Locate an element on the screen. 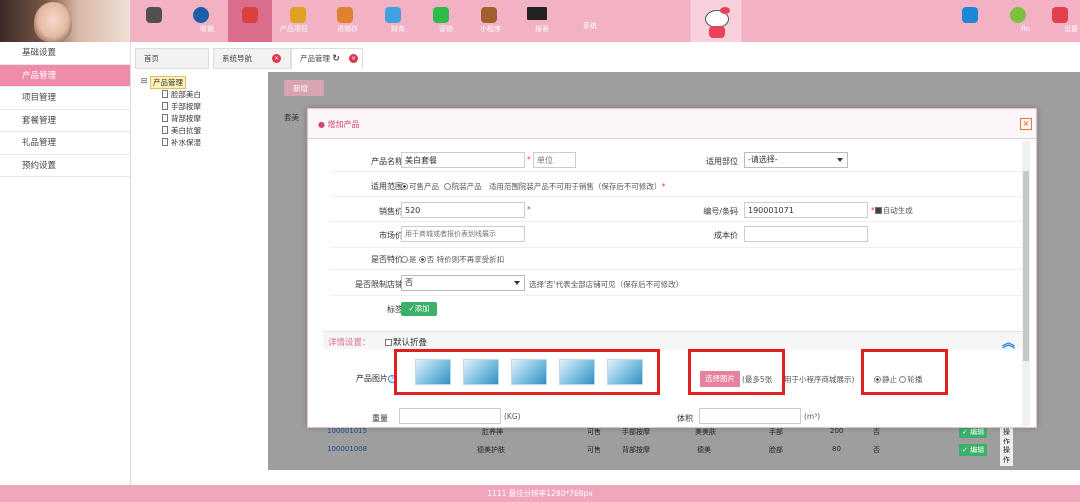 The height and width of the screenshot is (502, 1080). row-name: 肛养神 is located at coordinates (492, 432).